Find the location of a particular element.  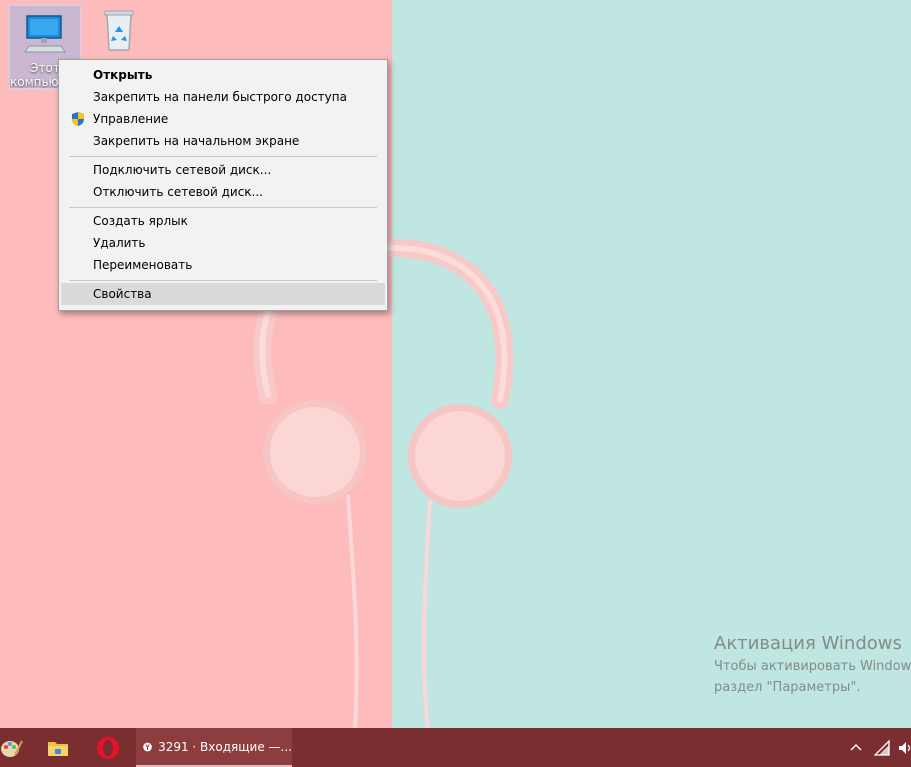

menu-item-create-shortcut: Создать ярлык is located at coordinates (223, 221).